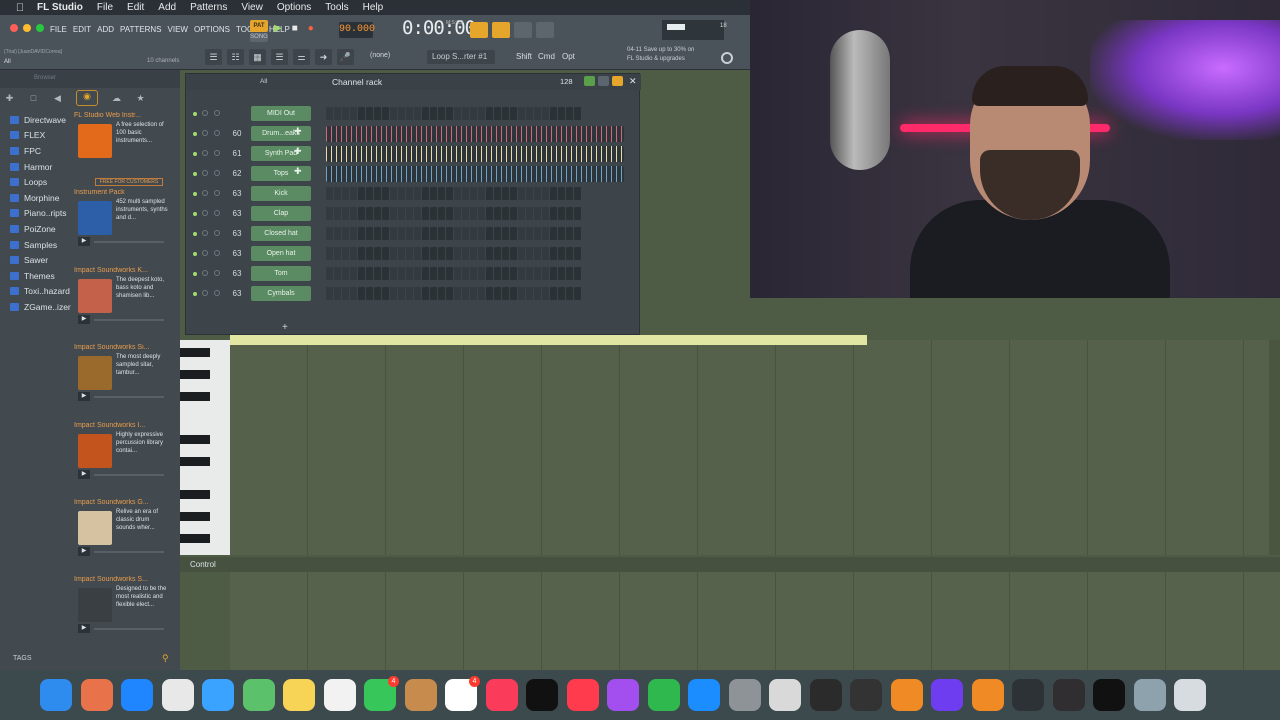 The image size is (1280, 720). I want to click on timeline-bar, so click(548, 340).